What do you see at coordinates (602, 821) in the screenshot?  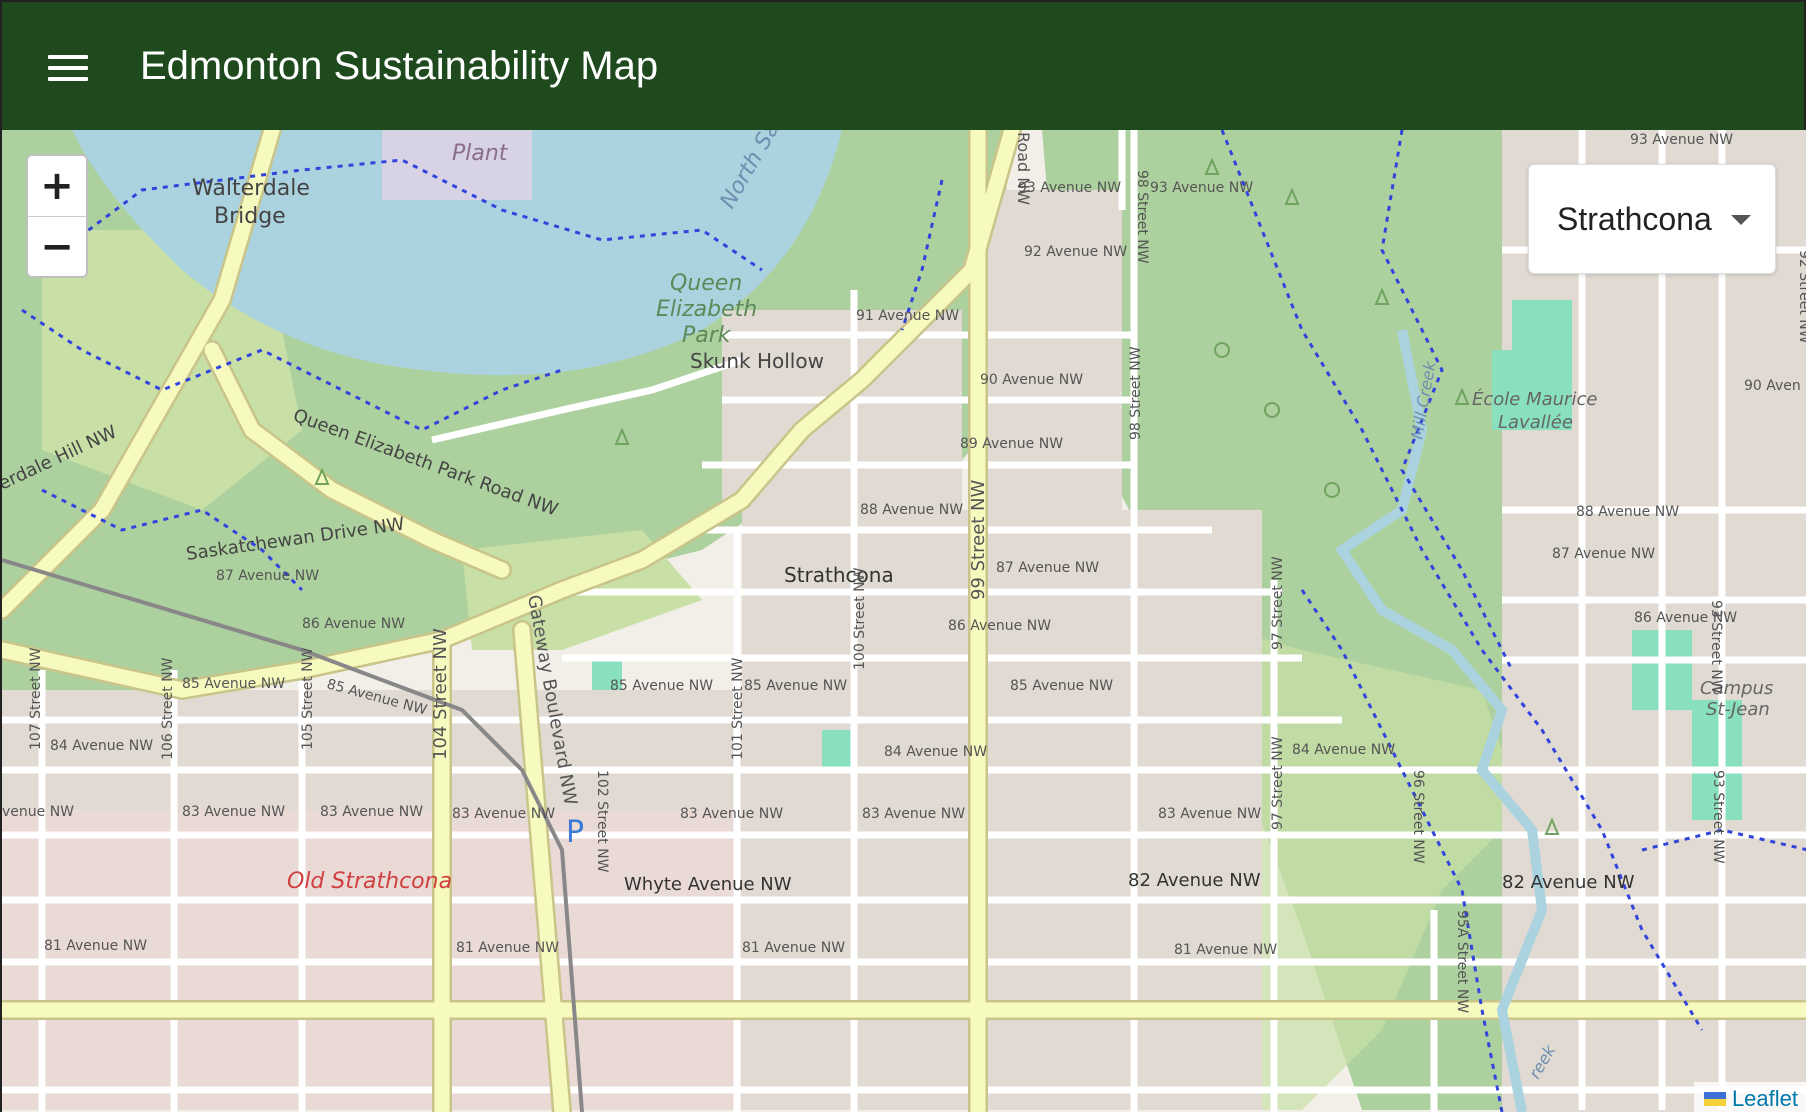 I see `map-label-102-st: 102 Street NW` at bounding box center [602, 821].